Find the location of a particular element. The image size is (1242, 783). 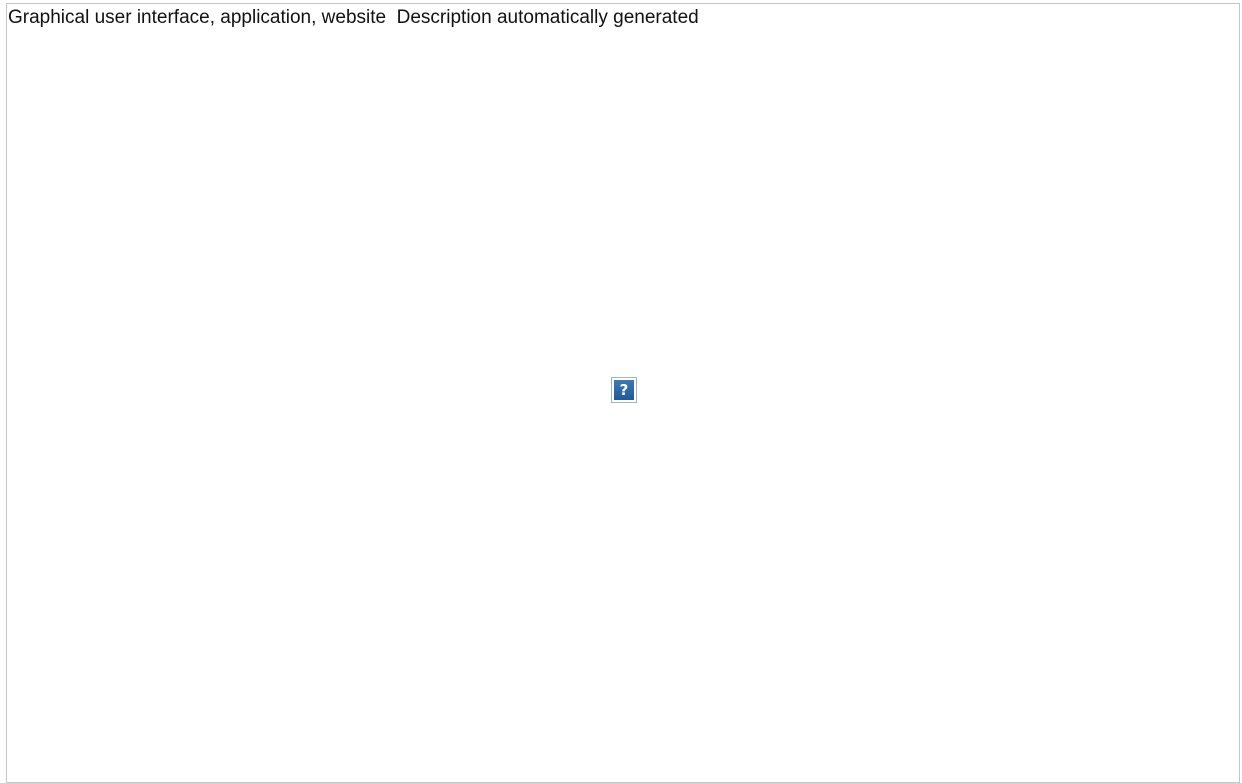

broken-image-question-icon: ? is located at coordinates (624, 390).